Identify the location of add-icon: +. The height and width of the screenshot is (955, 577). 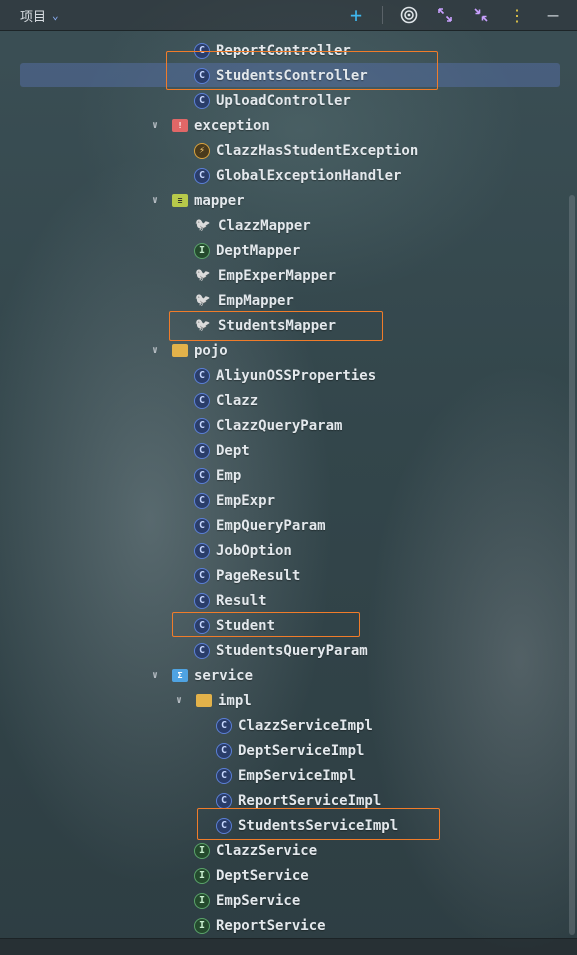
(356, 15).